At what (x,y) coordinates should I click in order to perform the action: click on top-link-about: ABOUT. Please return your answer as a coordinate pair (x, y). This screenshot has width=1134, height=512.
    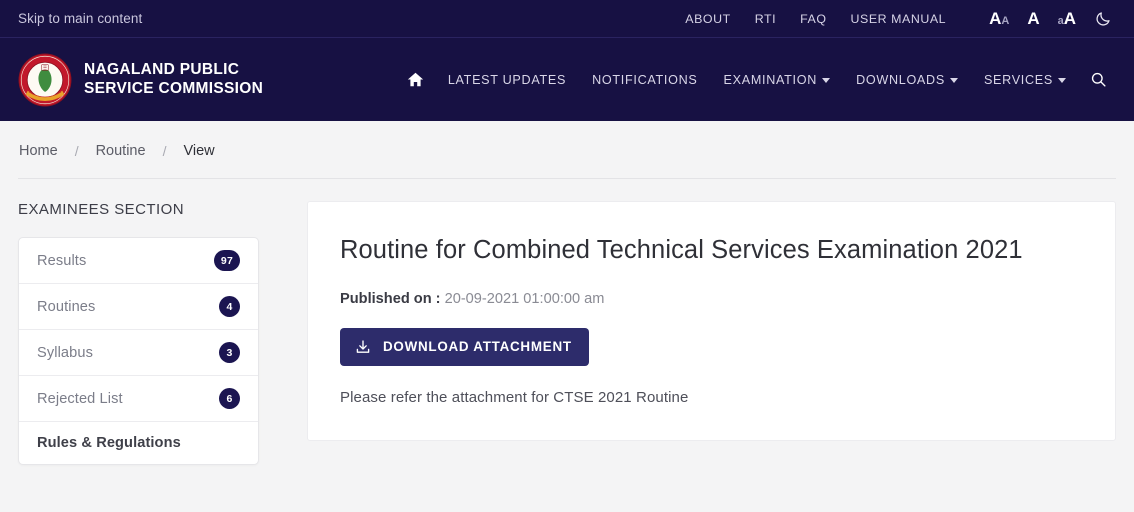
    Looking at the image, I should click on (707, 19).